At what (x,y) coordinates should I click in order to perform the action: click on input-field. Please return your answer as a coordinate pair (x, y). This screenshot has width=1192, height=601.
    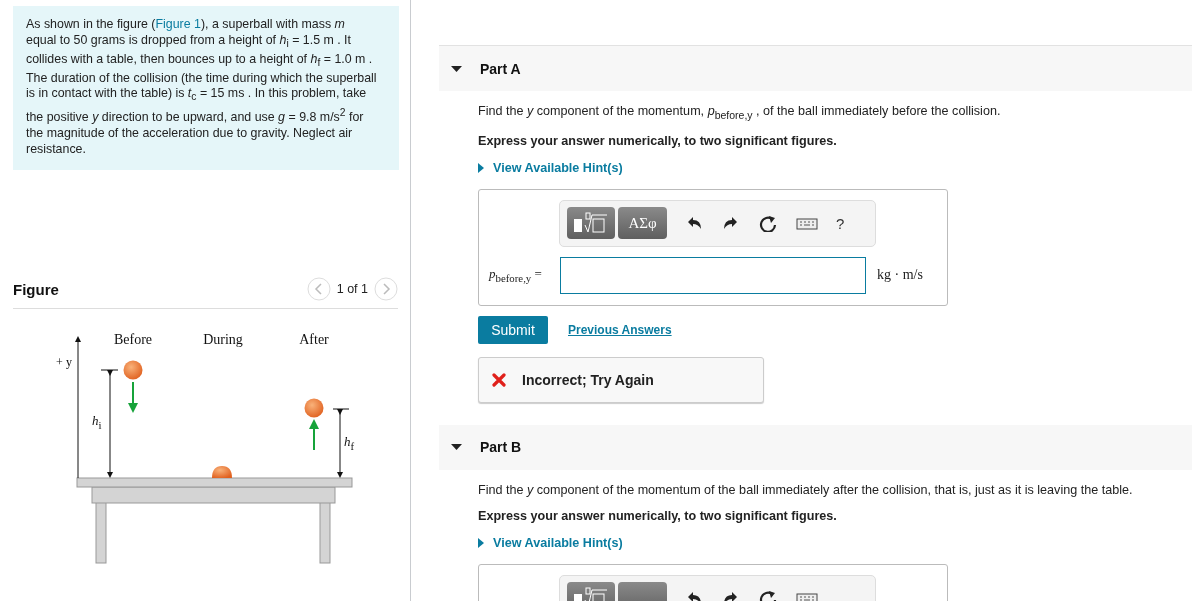
    Looking at the image, I should click on (713, 275).